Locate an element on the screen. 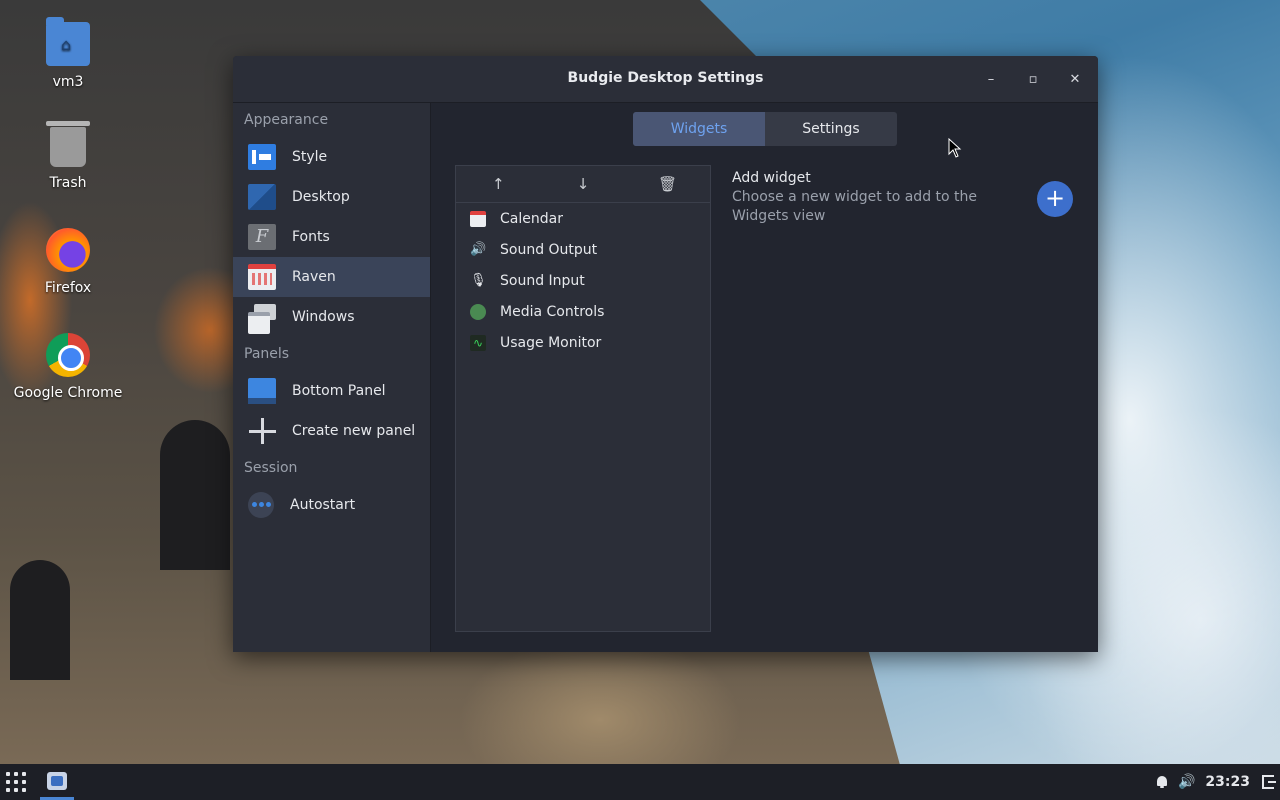 The image size is (1280, 800). logout-icon is located at coordinates (1269, 782).